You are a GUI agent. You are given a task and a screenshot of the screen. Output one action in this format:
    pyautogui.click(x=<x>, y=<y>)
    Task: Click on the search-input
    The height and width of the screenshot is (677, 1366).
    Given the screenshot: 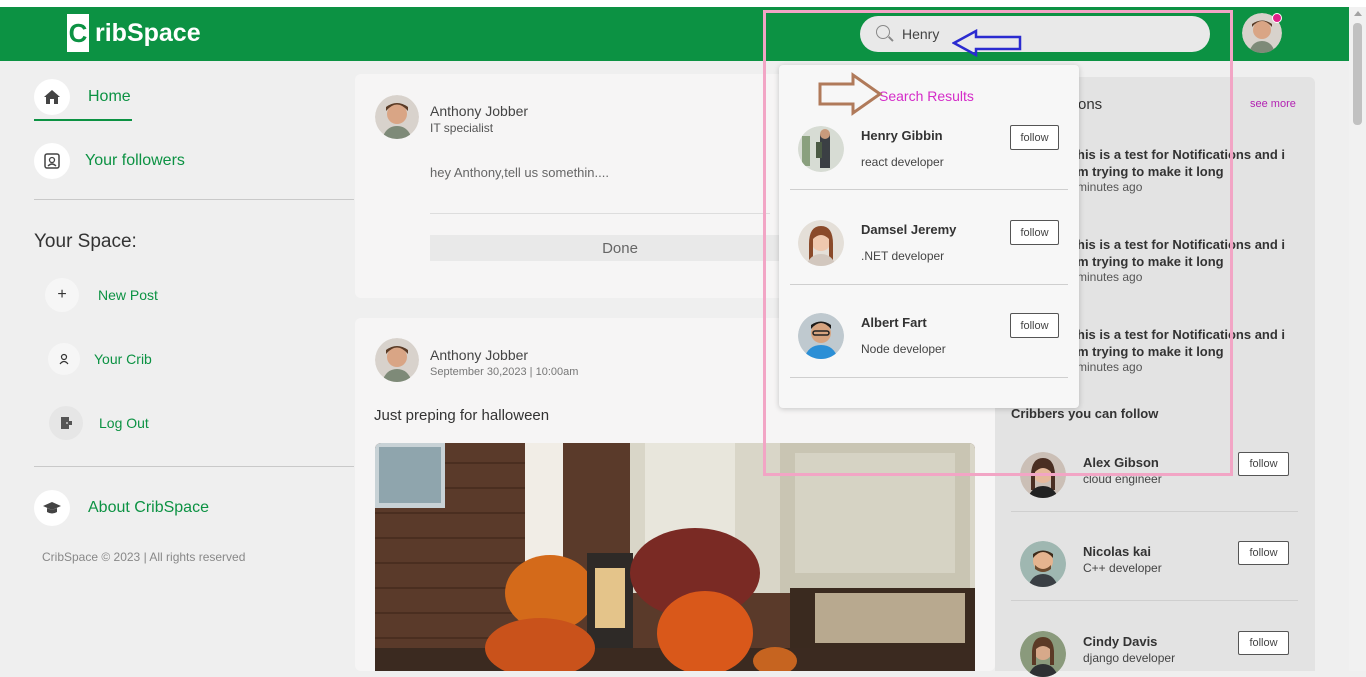 What is the action you would take?
    pyautogui.click(x=1042, y=34)
    